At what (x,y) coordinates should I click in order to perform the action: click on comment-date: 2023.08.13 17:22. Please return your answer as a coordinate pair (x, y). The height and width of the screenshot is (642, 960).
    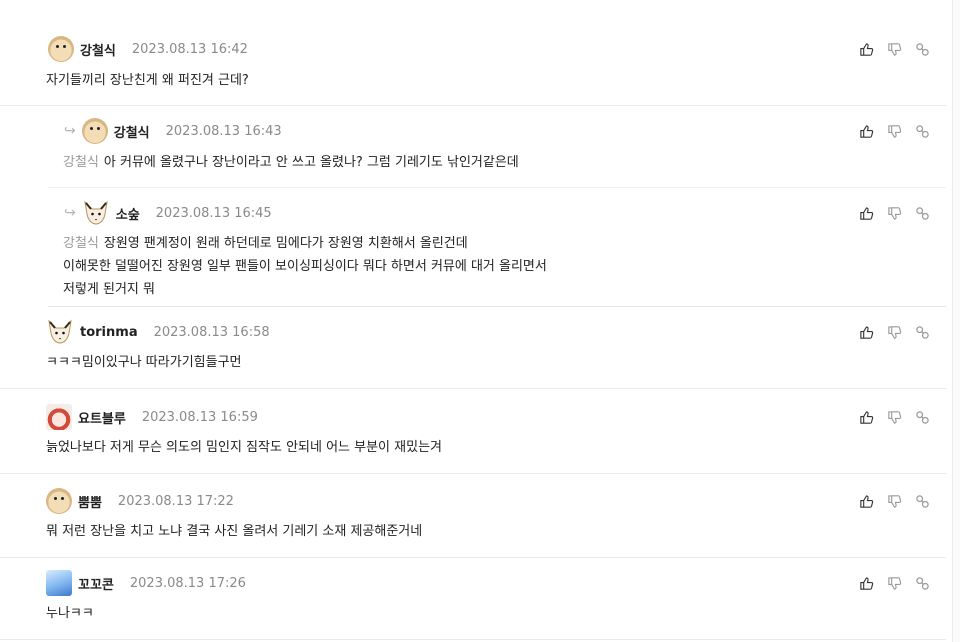
    Looking at the image, I should click on (175, 501).